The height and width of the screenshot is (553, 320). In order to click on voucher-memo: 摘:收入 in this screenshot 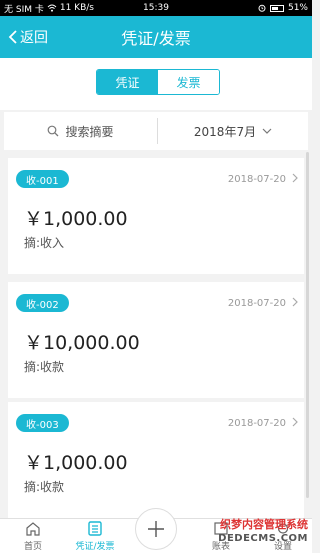, I will do `click(44, 243)`.